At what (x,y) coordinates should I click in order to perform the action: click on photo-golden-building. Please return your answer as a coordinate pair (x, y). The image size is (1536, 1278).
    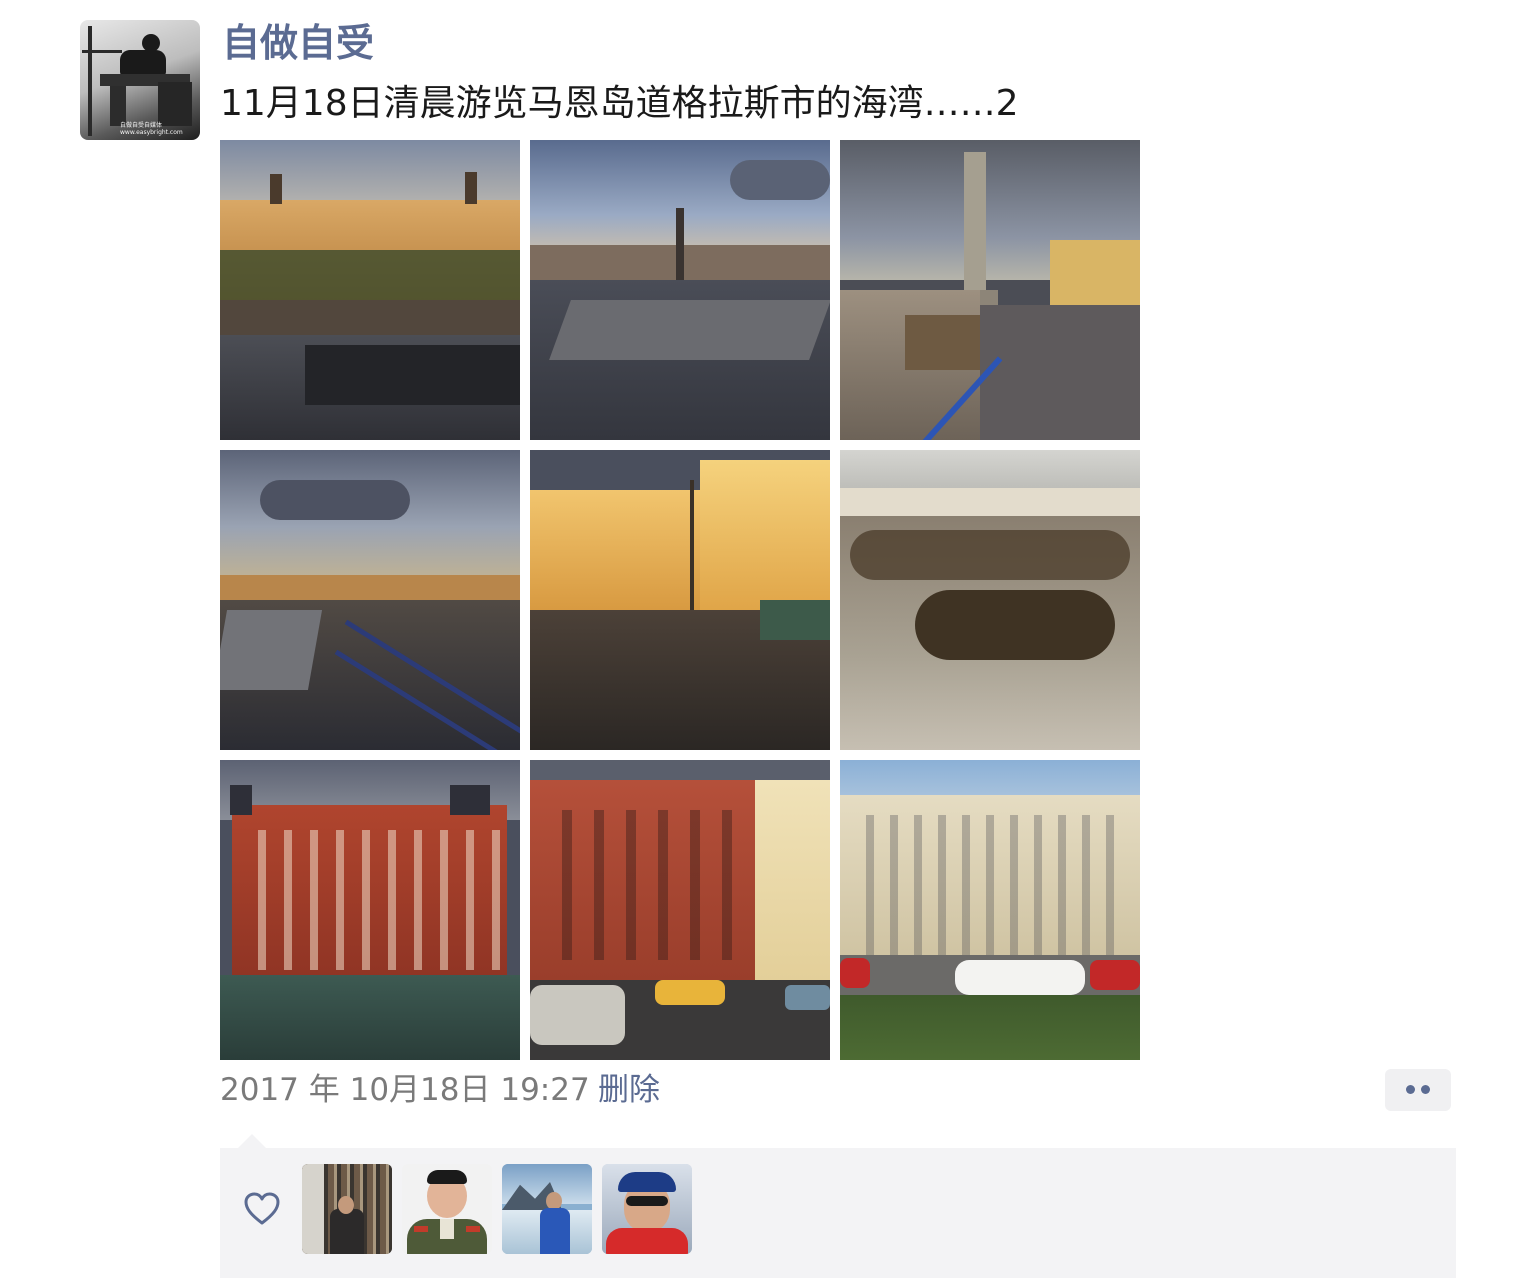
    Looking at the image, I should click on (680, 600).